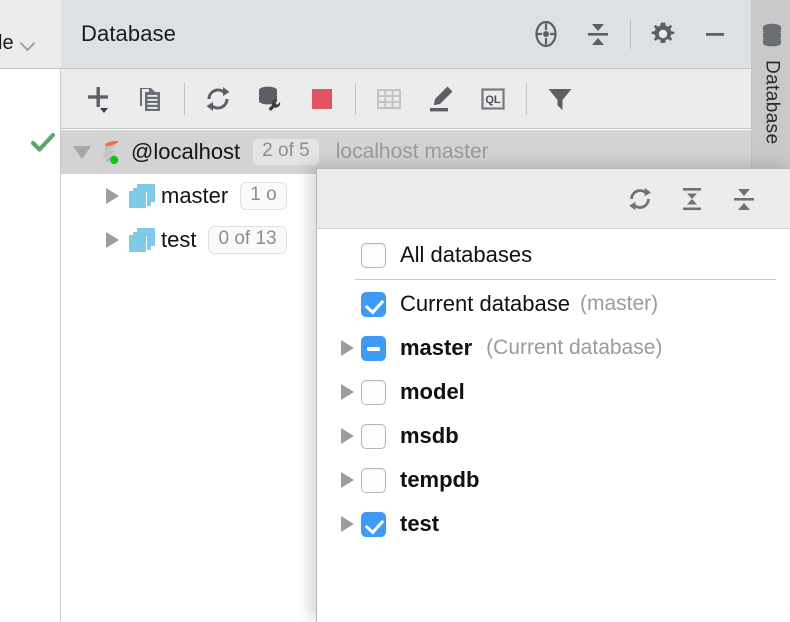 This screenshot has width=790, height=622. I want to click on database-icon, so click(772, 36).